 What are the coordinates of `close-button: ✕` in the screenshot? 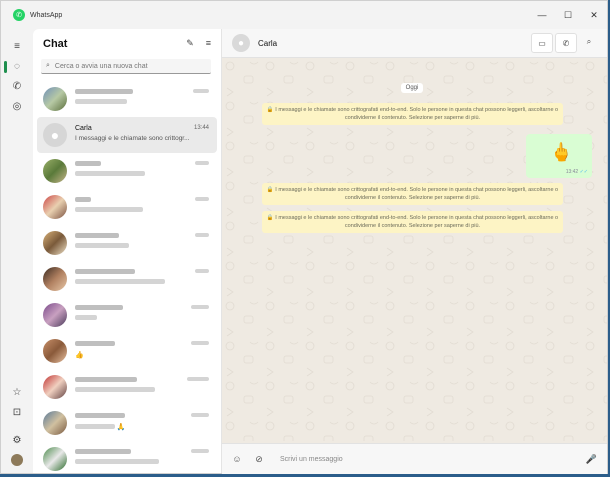 It's located at (594, 15).